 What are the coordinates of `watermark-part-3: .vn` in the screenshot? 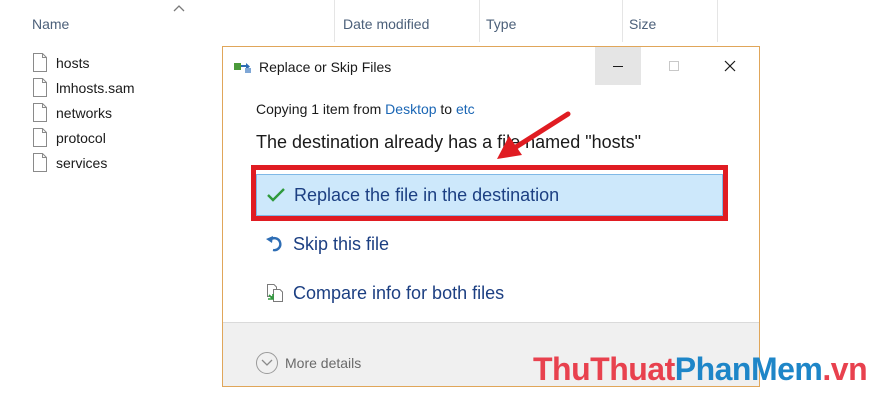 It's located at (845, 369).